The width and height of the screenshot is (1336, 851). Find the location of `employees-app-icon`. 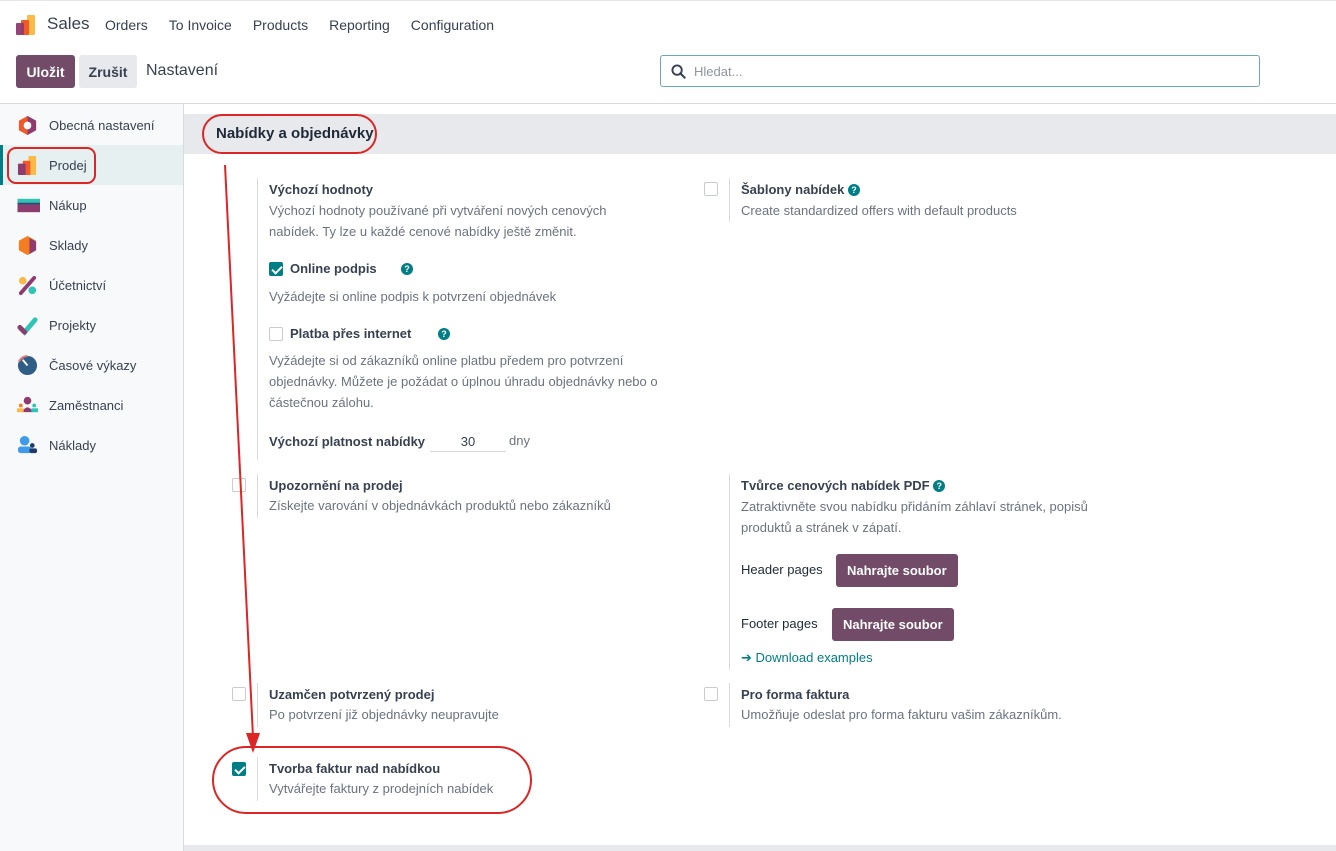

employees-app-icon is located at coordinates (27, 404).